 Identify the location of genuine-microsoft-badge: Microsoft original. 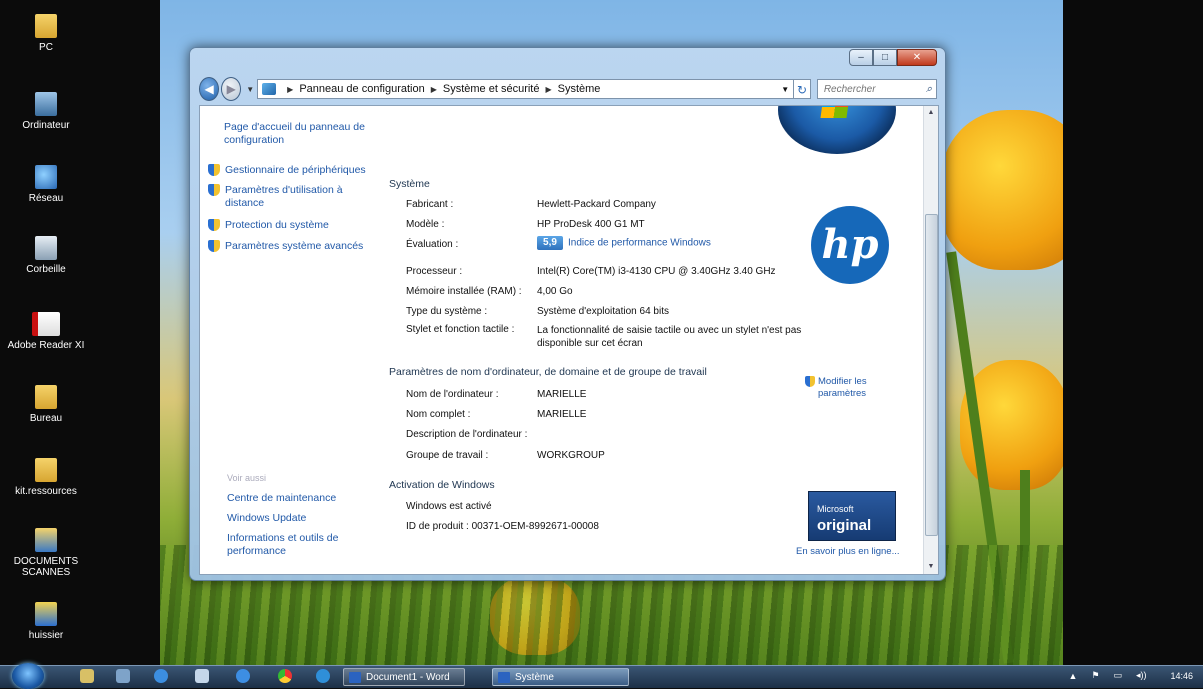
(852, 516).